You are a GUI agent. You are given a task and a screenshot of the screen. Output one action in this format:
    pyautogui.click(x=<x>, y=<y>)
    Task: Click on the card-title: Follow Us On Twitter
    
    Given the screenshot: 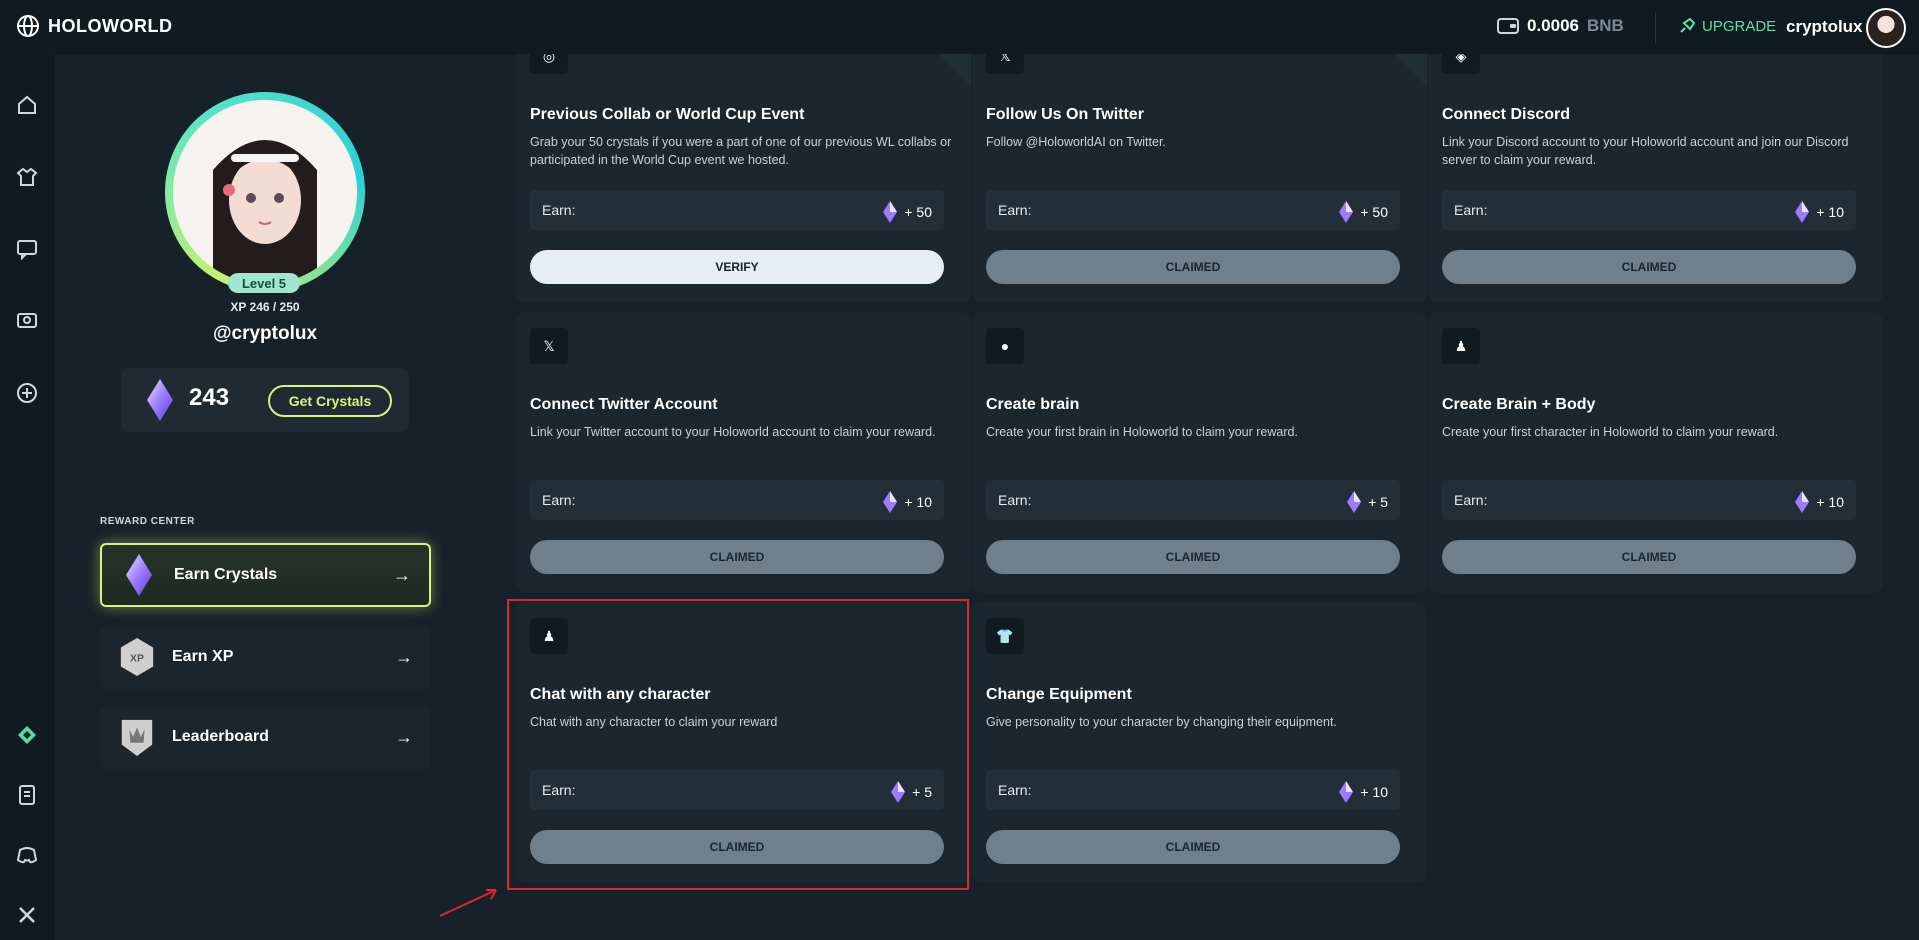 What is the action you would take?
    pyautogui.click(x=1065, y=114)
    